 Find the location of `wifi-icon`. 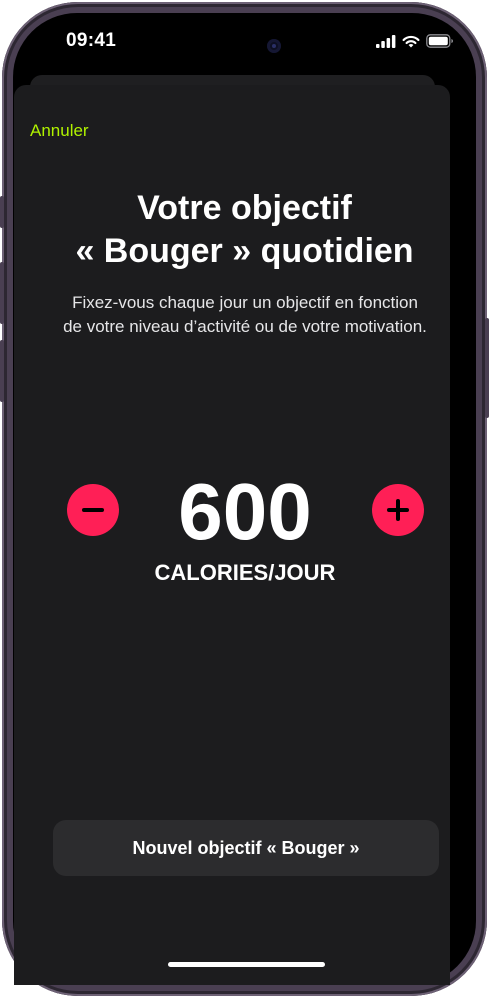

wifi-icon is located at coordinates (411, 41).